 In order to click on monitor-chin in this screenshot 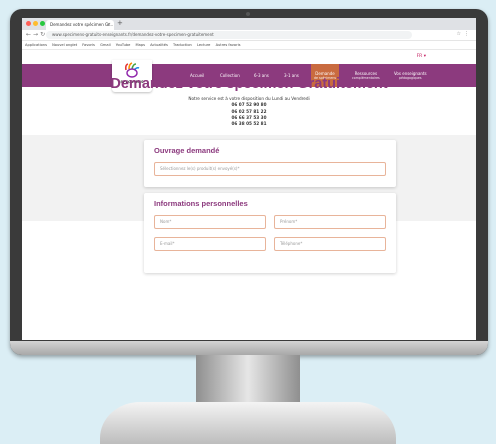, I will do `click(249, 348)`.